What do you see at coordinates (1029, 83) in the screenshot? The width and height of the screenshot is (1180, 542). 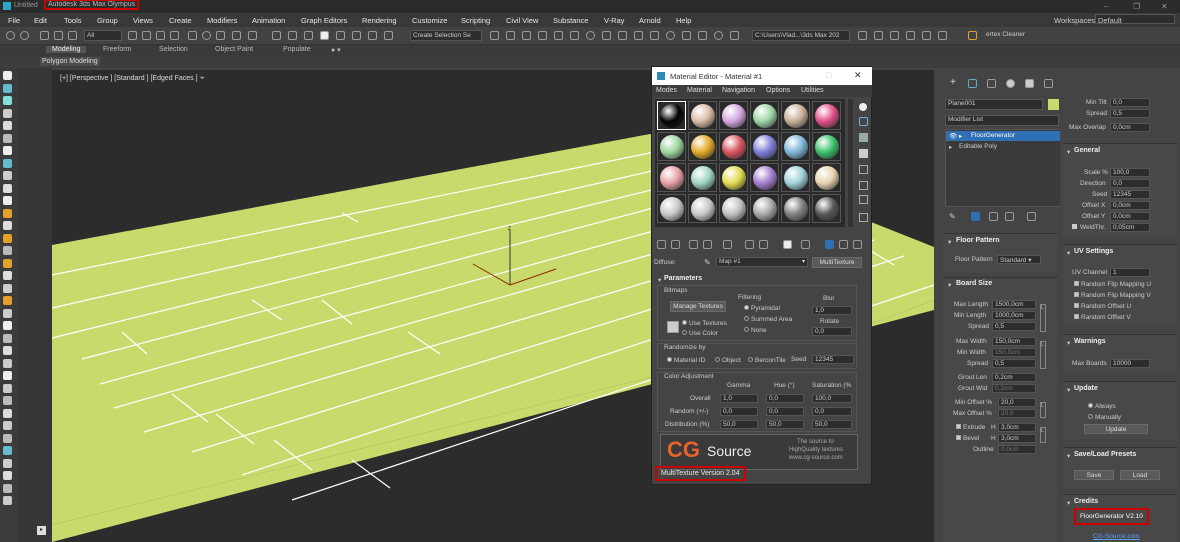 I see `display-tab-icon` at bounding box center [1029, 83].